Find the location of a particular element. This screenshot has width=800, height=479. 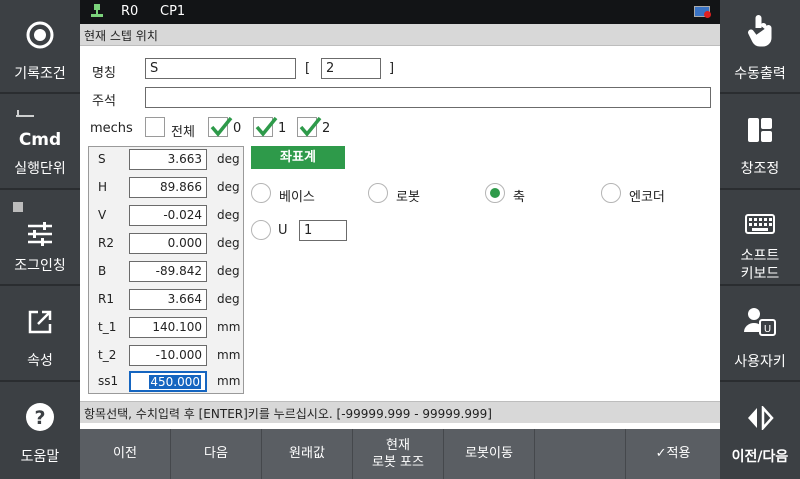

mech-1-checkbox is located at coordinates (265, 126).